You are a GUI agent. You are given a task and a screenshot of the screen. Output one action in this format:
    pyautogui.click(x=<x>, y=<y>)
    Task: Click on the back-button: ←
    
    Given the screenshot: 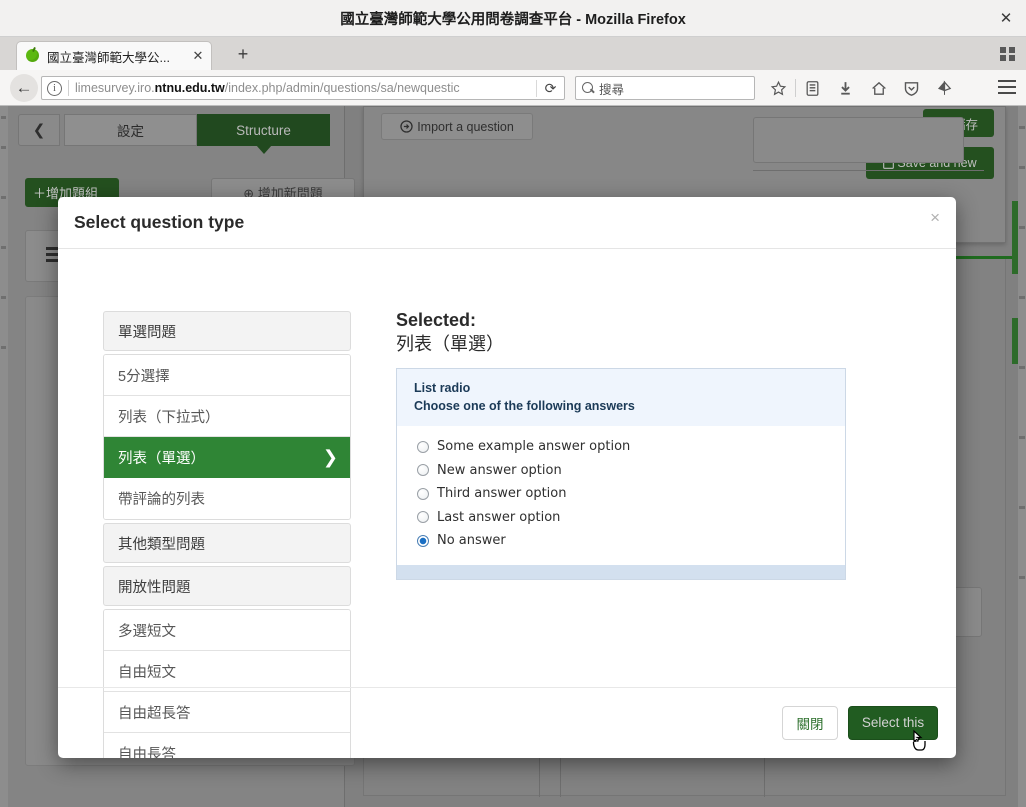 What is the action you would take?
    pyautogui.click(x=24, y=88)
    